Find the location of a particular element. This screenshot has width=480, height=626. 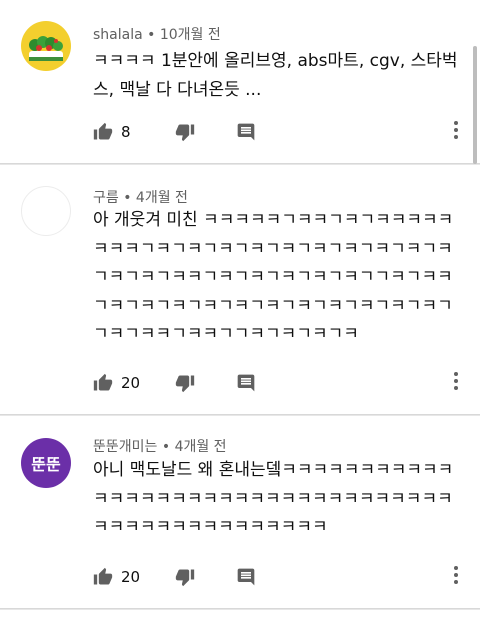

text-avatar: 뚠뚠 is located at coordinates (46, 463).